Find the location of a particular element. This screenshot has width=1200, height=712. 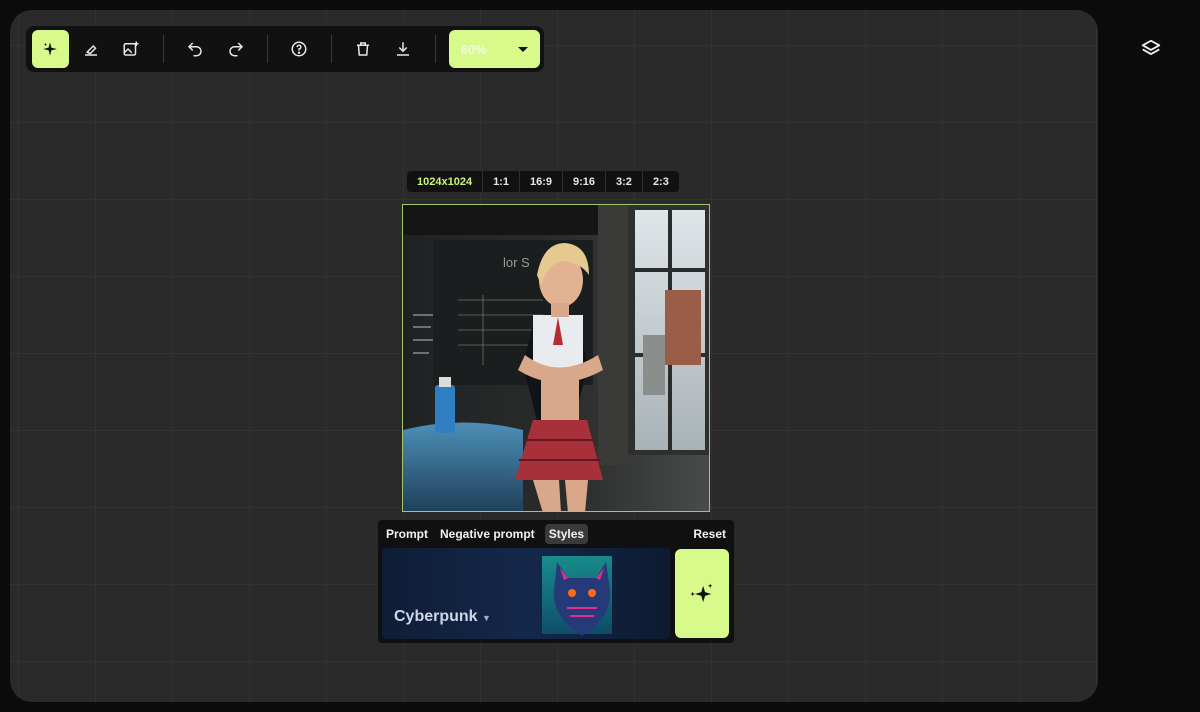

style-name-label: Cyberpunk is located at coordinates (436, 616).